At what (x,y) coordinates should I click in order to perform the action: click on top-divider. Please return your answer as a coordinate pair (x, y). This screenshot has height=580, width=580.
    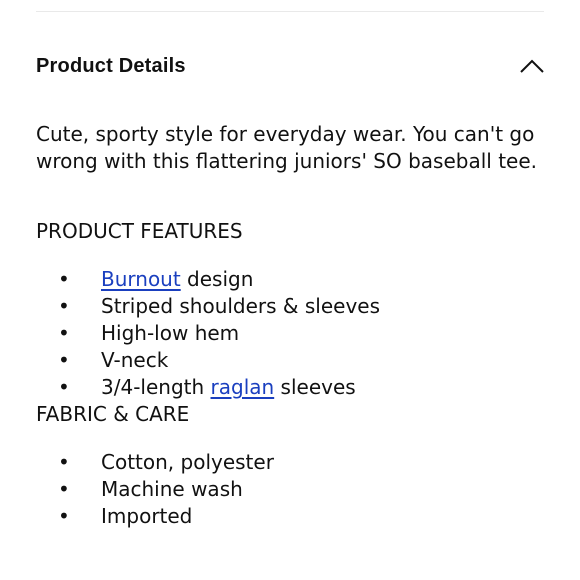
    Looking at the image, I should click on (290, 11).